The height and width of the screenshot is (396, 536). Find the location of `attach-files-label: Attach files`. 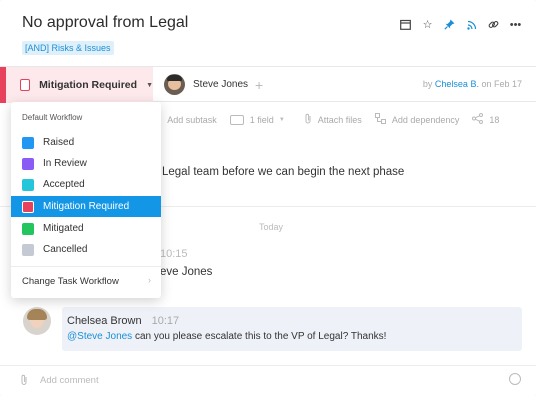

attach-files-label: Attach files is located at coordinates (339, 119).